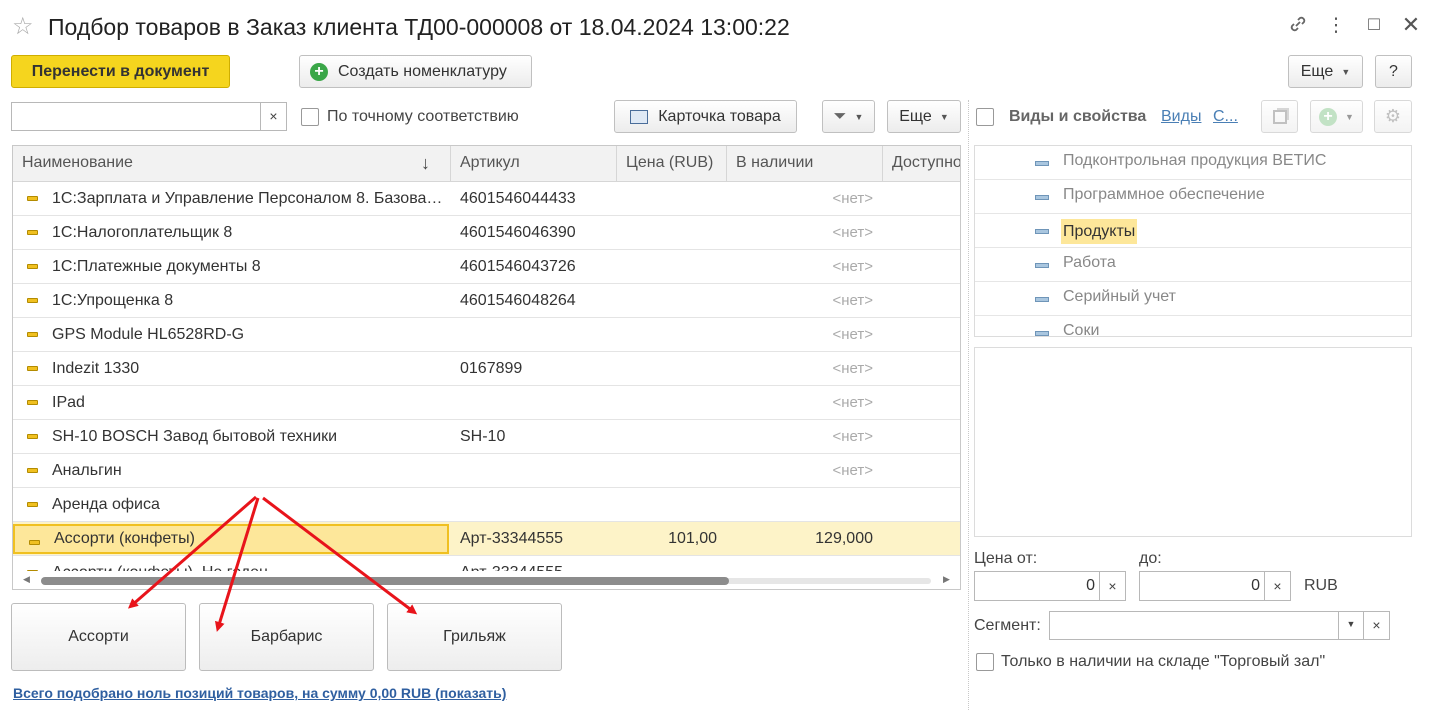  Describe the element at coordinates (1411, 25) in the screenshot. I see `close-icon: ✕` at that location.